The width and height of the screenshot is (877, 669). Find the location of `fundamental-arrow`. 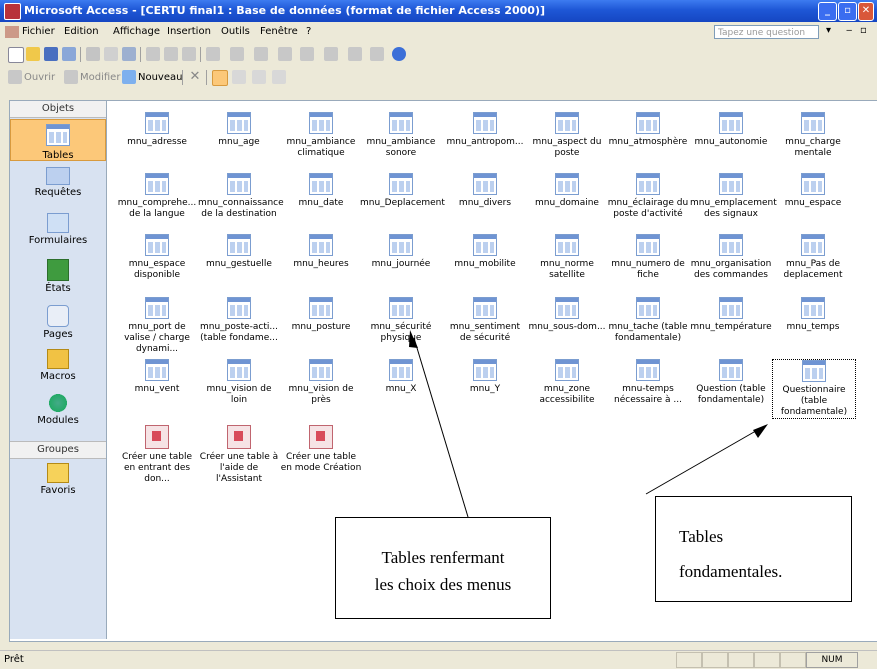

fundamental-arrow is located at coordinates (703, 461).